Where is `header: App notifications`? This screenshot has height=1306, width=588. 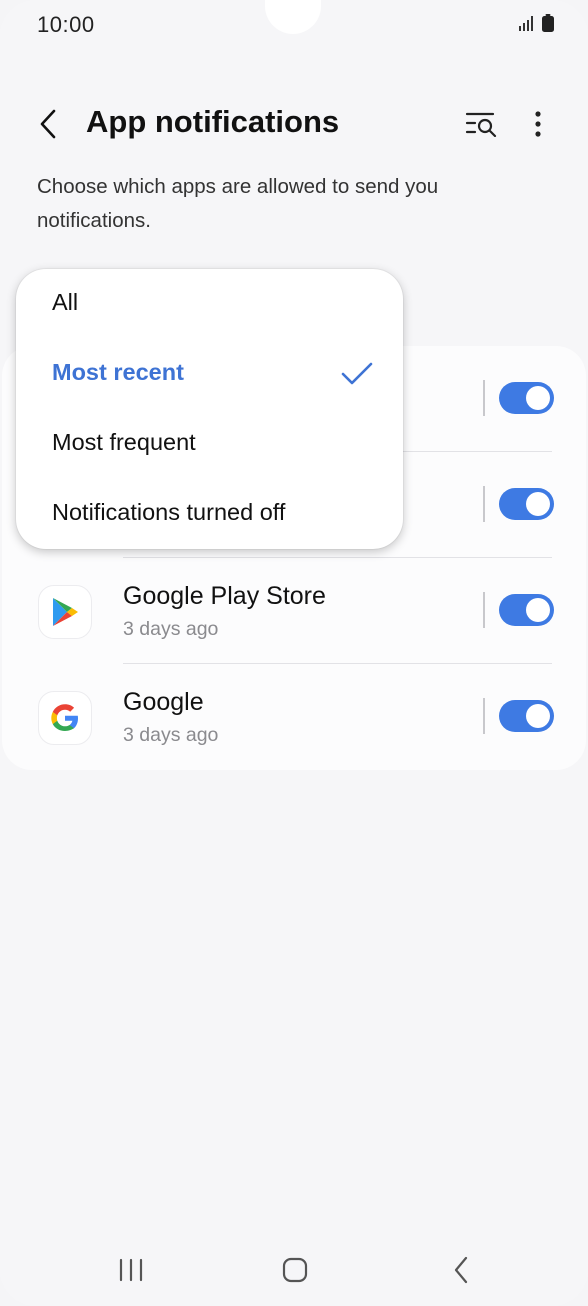
header: App notifications is located at coordinates (294, 123).